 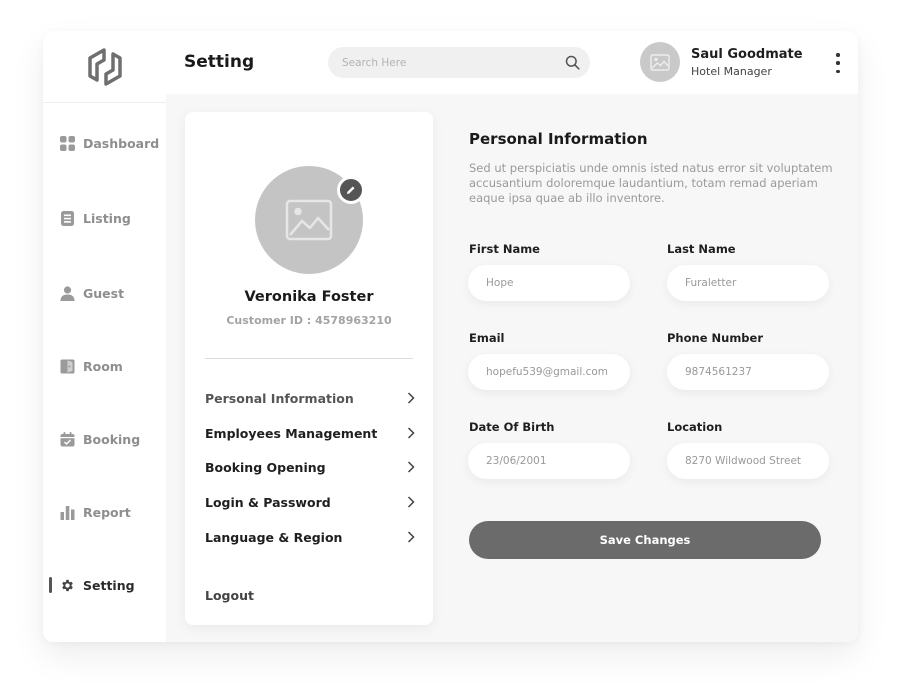 I want to click on search-bar, so click(x=459, y=62).